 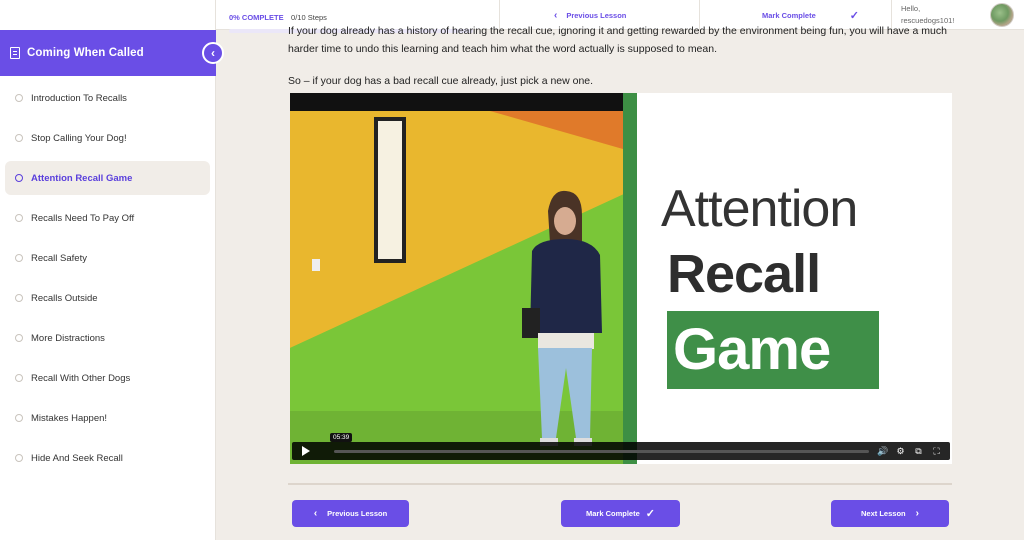 What do you see at coordinates (620, 484) in the screenshot?
I see `content-divider` at bounding box center [620, 484].